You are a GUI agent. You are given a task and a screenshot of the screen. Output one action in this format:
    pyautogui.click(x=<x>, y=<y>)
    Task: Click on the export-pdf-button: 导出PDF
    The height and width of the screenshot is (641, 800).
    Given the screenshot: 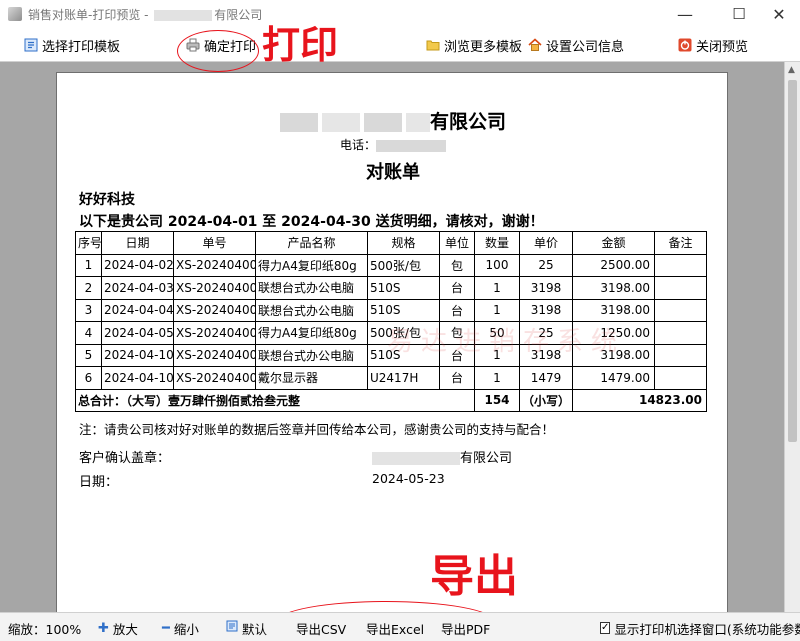 What is the action you would take?
    pyautogui.click(x=465, y=628)
    